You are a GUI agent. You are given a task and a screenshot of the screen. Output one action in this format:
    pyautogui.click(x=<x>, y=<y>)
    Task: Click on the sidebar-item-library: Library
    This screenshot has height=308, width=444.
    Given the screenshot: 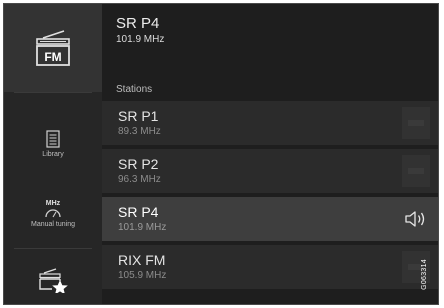 What is the action you would take?
    pyautogui.click(x=53, y=144)
    